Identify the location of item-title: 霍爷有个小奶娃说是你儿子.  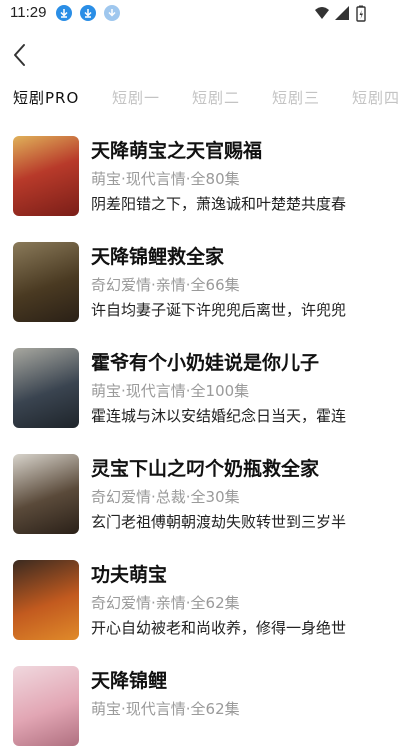
(205, 363).